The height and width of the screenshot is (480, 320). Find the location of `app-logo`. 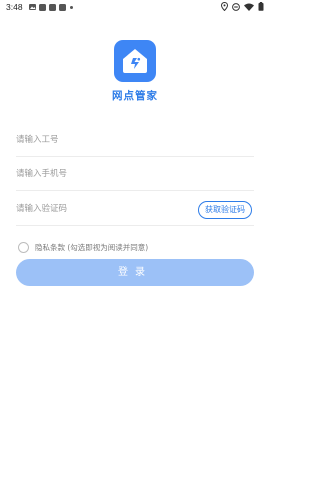

app-logo is located at coordinates (135, 61).